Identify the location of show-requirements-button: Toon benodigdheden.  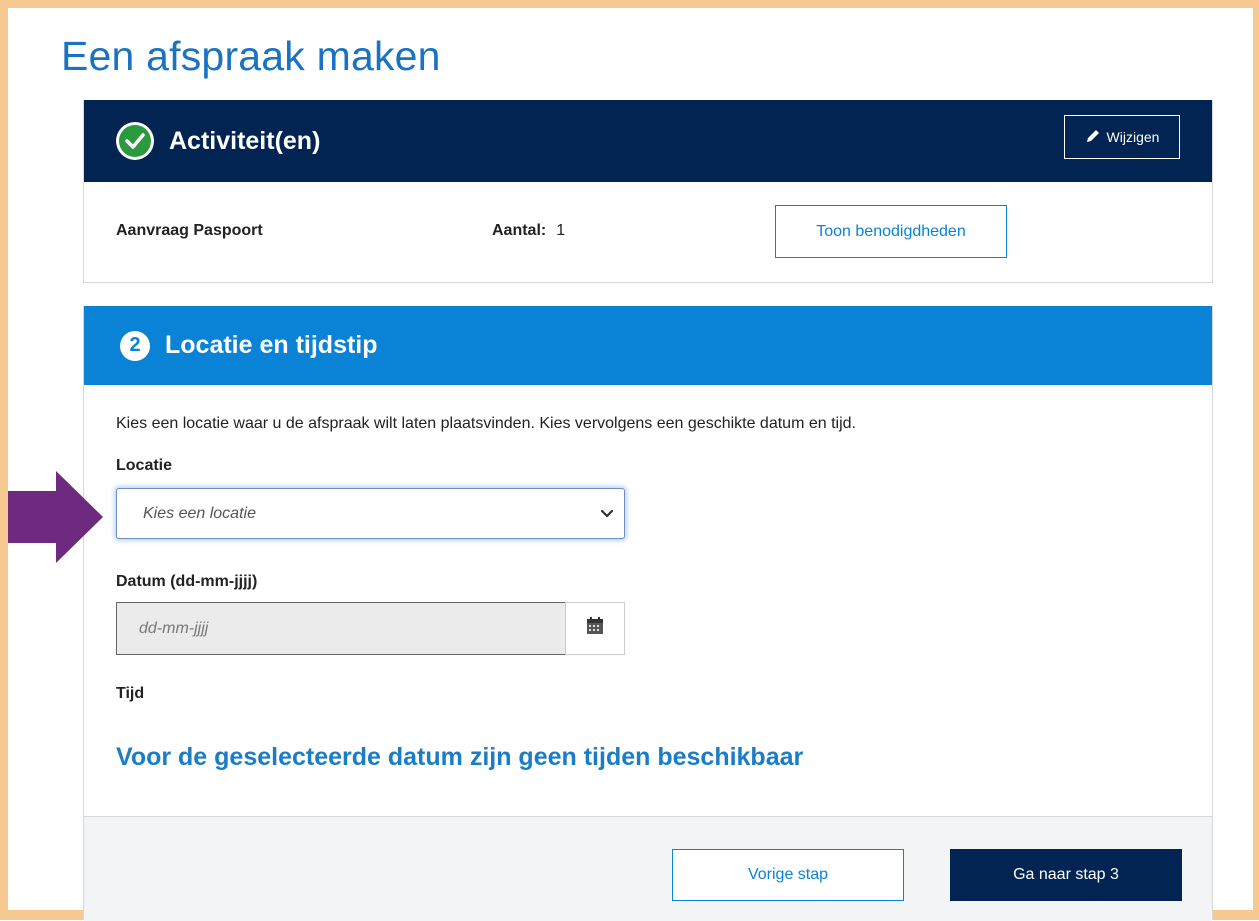
(891, 231).